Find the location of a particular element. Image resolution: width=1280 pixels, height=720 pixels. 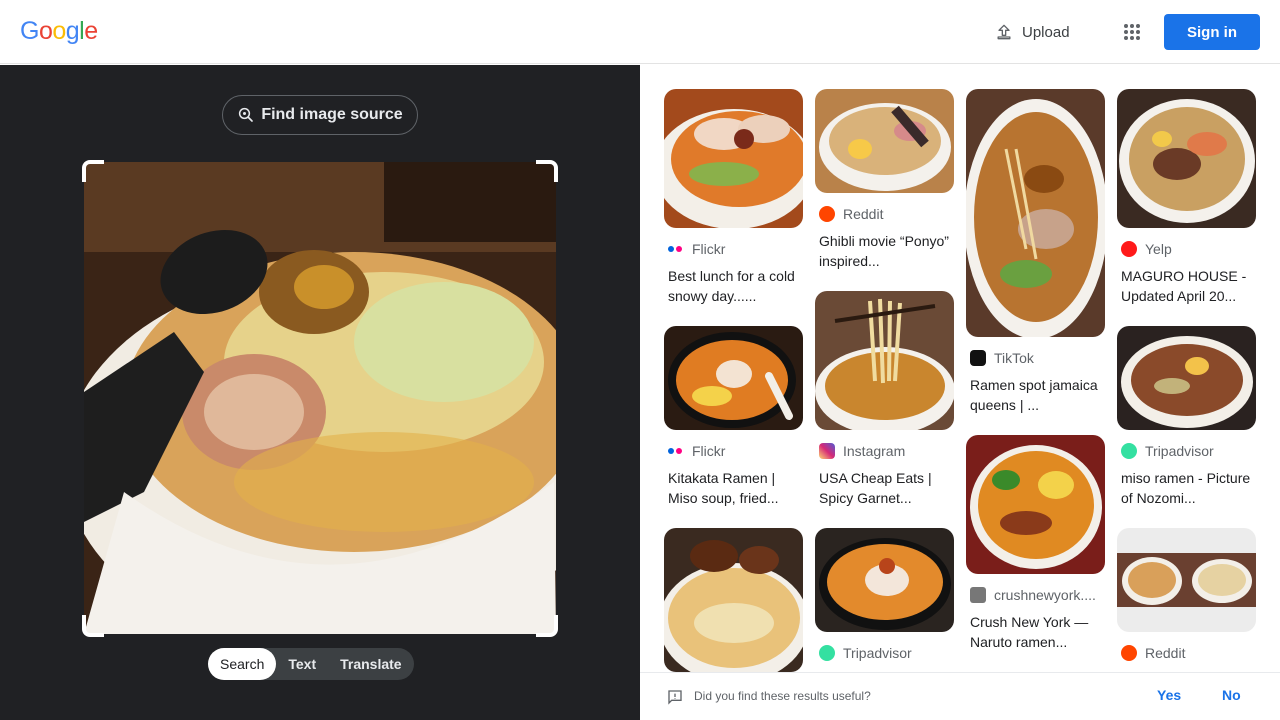

feedback-yes-button: Yes is located at coordinates (1169, 695).